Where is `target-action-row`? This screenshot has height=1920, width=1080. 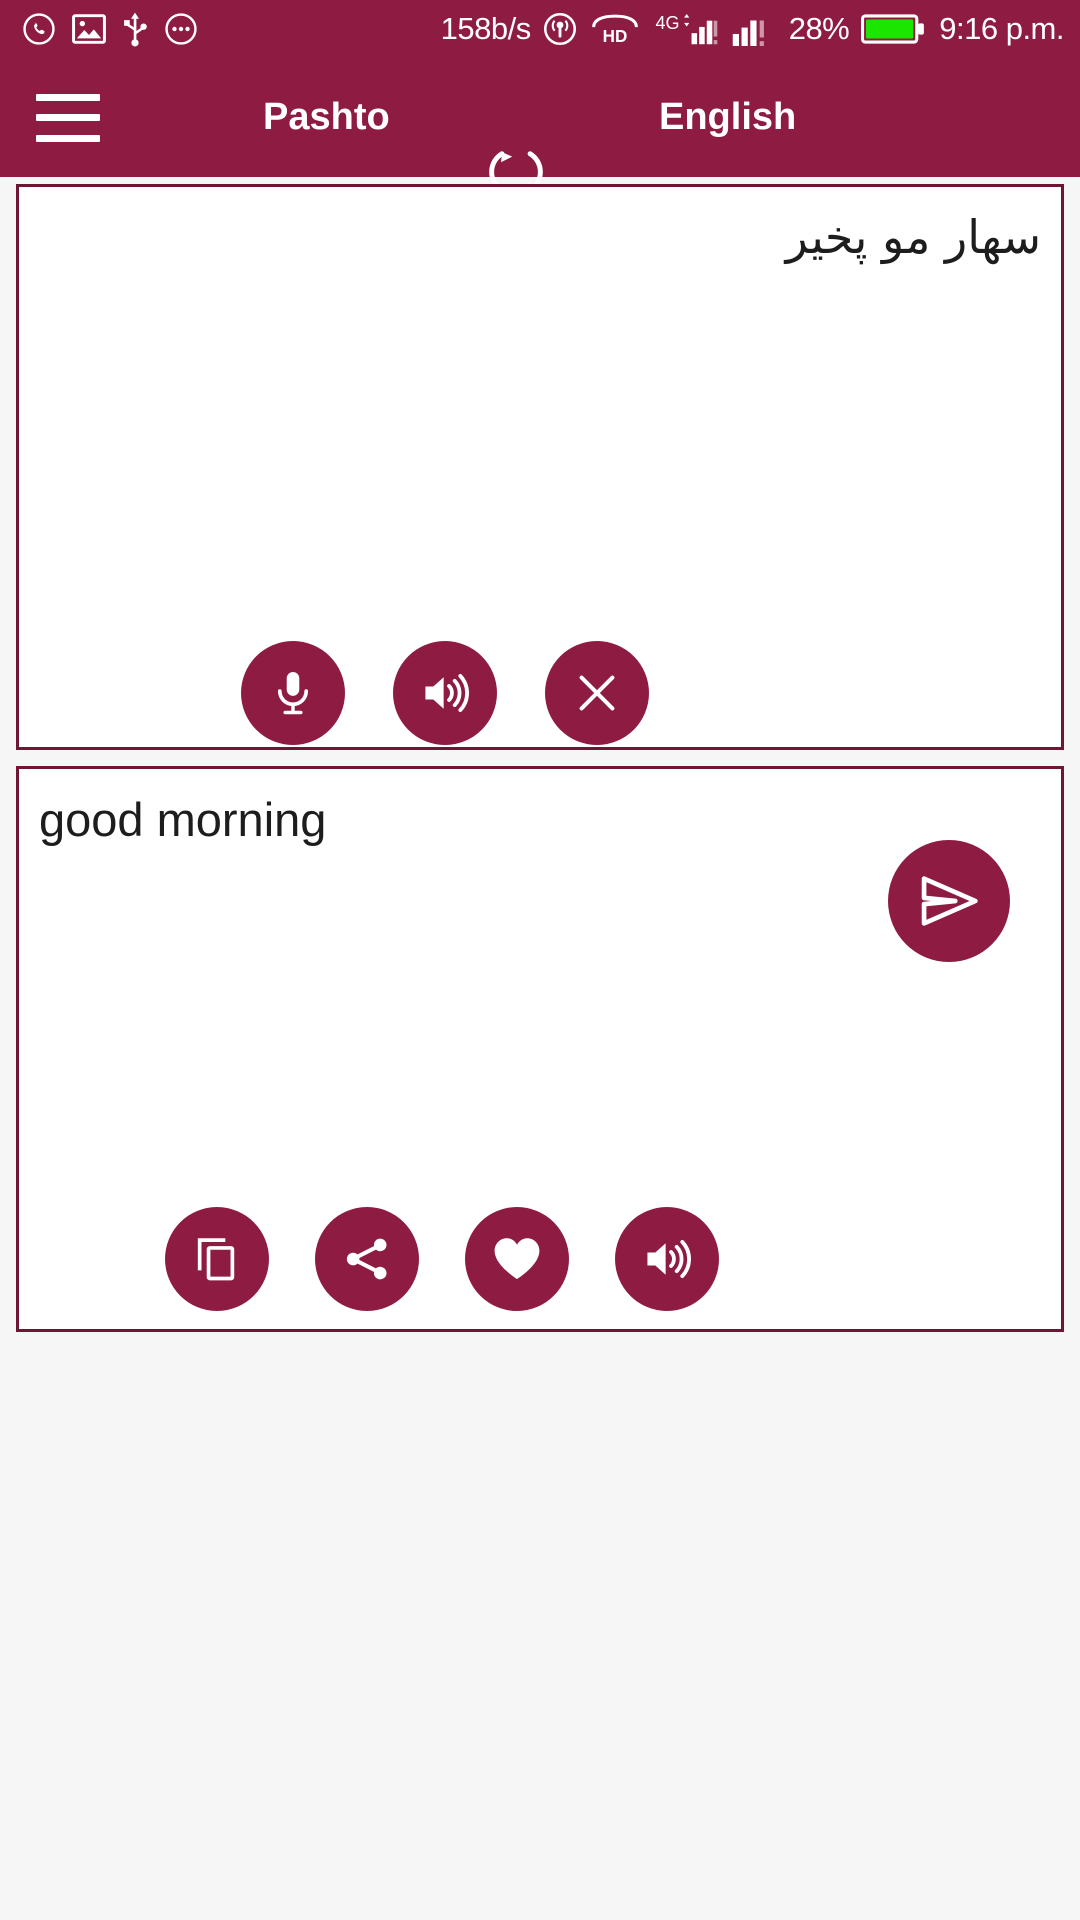
target-action-row is located at coordinates (540, 1259).